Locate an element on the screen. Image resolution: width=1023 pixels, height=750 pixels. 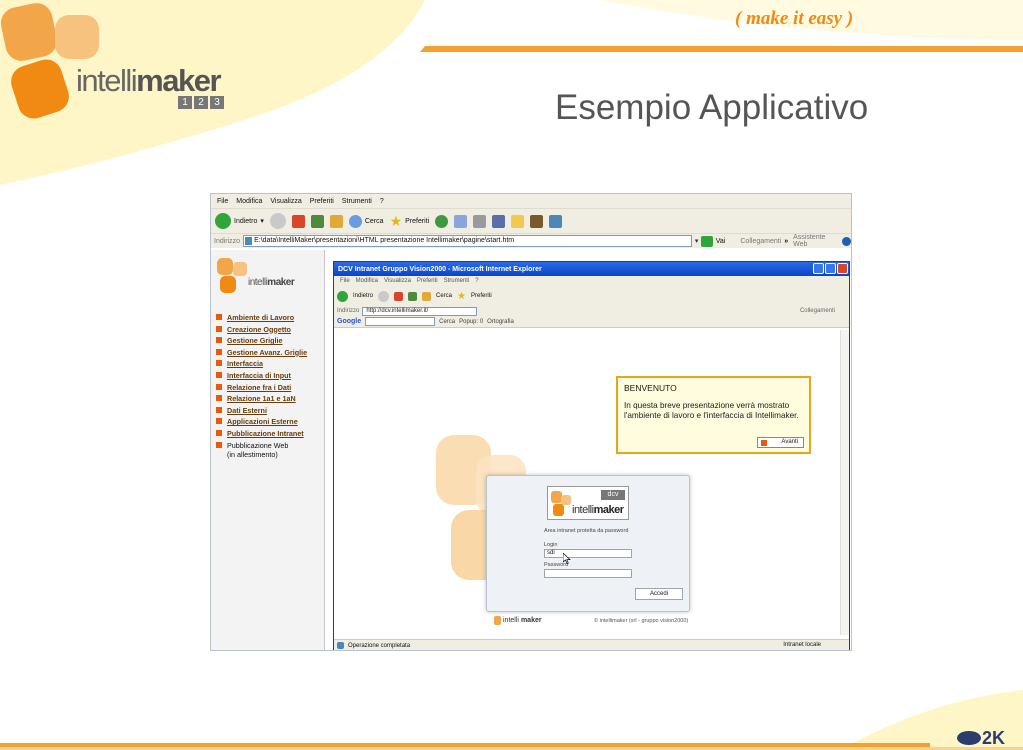
intellimaker-logo: intellimaker 1 2 3 is located at coordinates (120, 65).